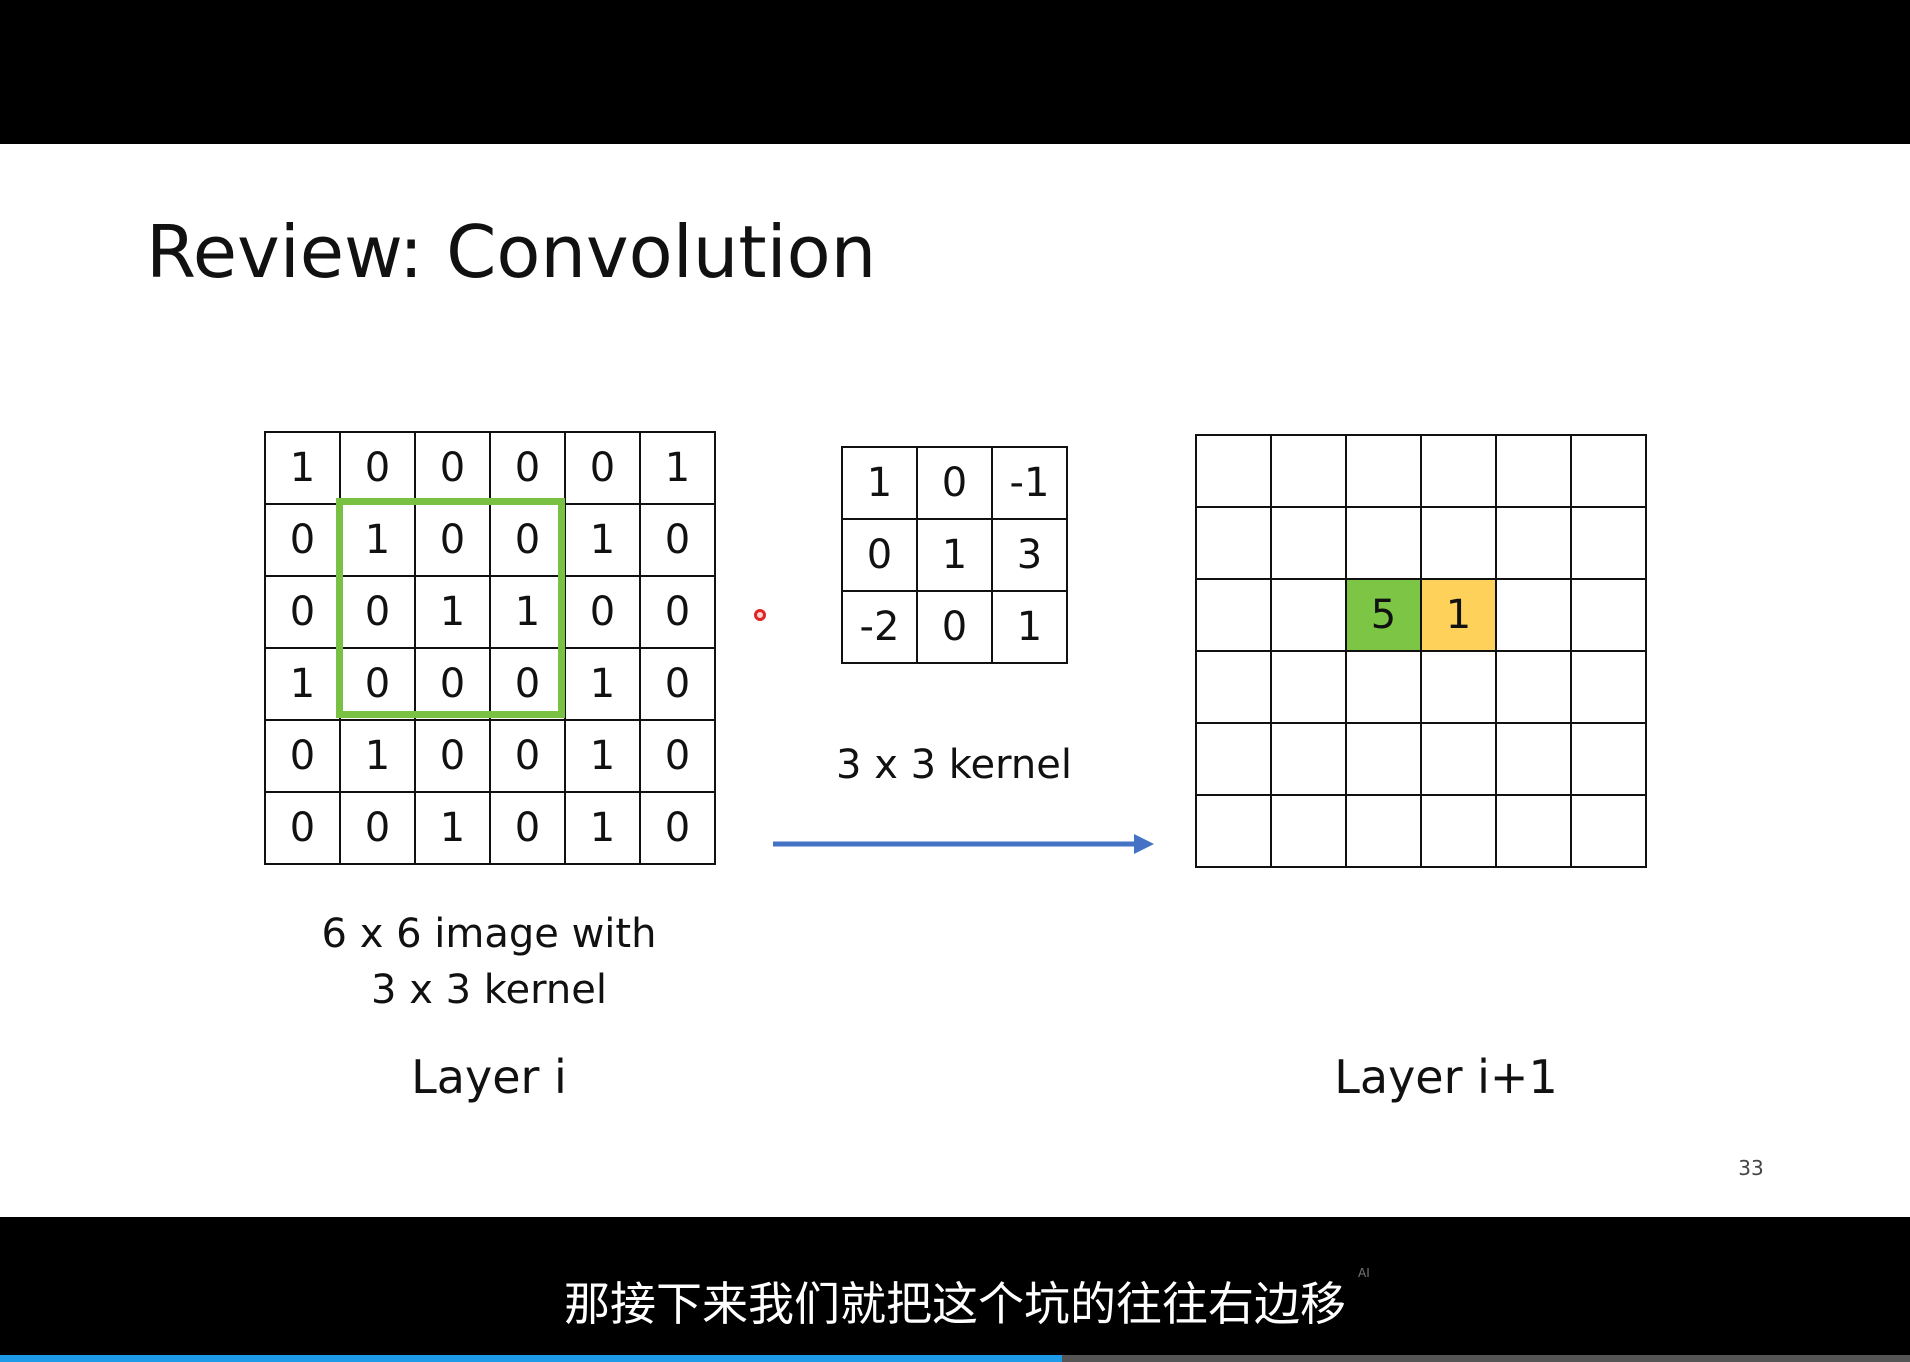  What do you see at coordinates (489, 934) in the screenshot?
I see `image-caption-line1: 6 x 6 image with` at bounding box center [489, 934].